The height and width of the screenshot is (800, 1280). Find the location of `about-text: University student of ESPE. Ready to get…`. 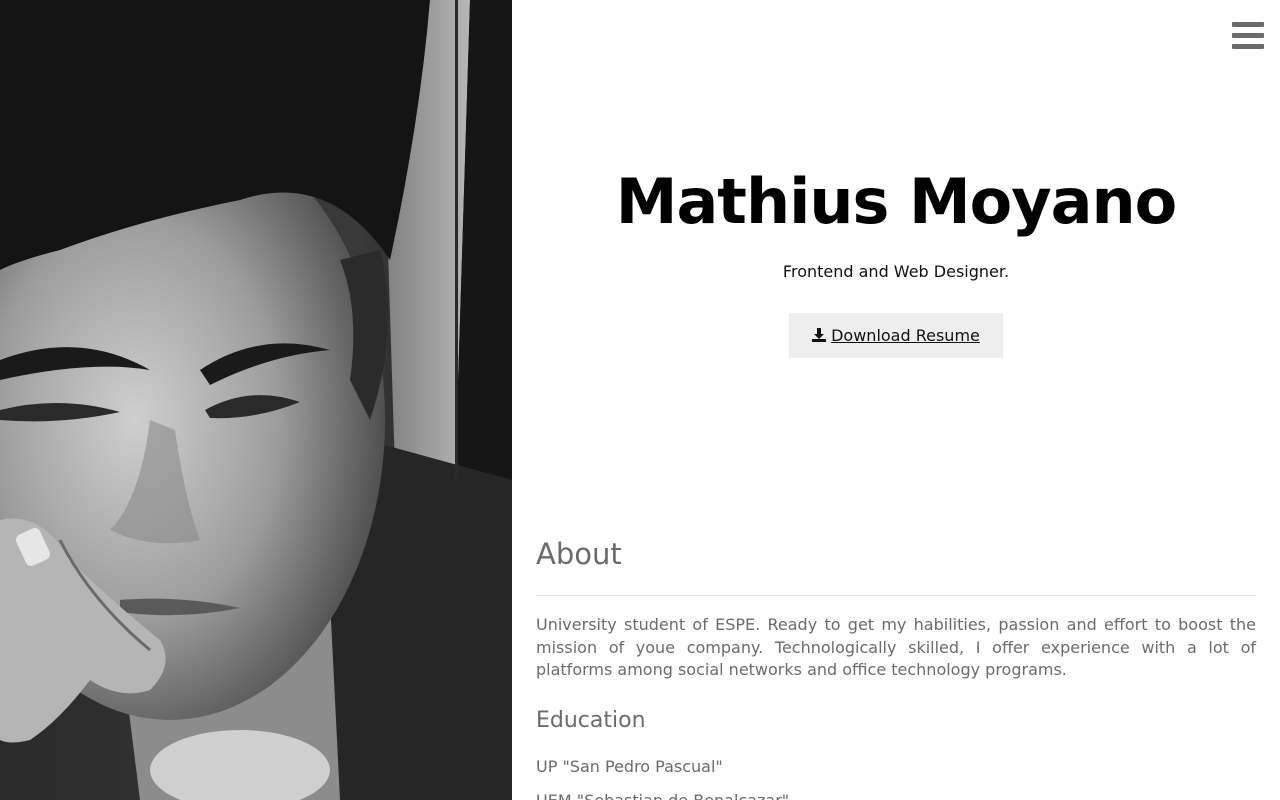

about-text: University student of ESPE. Ready to get… is located at coordinates (896, 647).